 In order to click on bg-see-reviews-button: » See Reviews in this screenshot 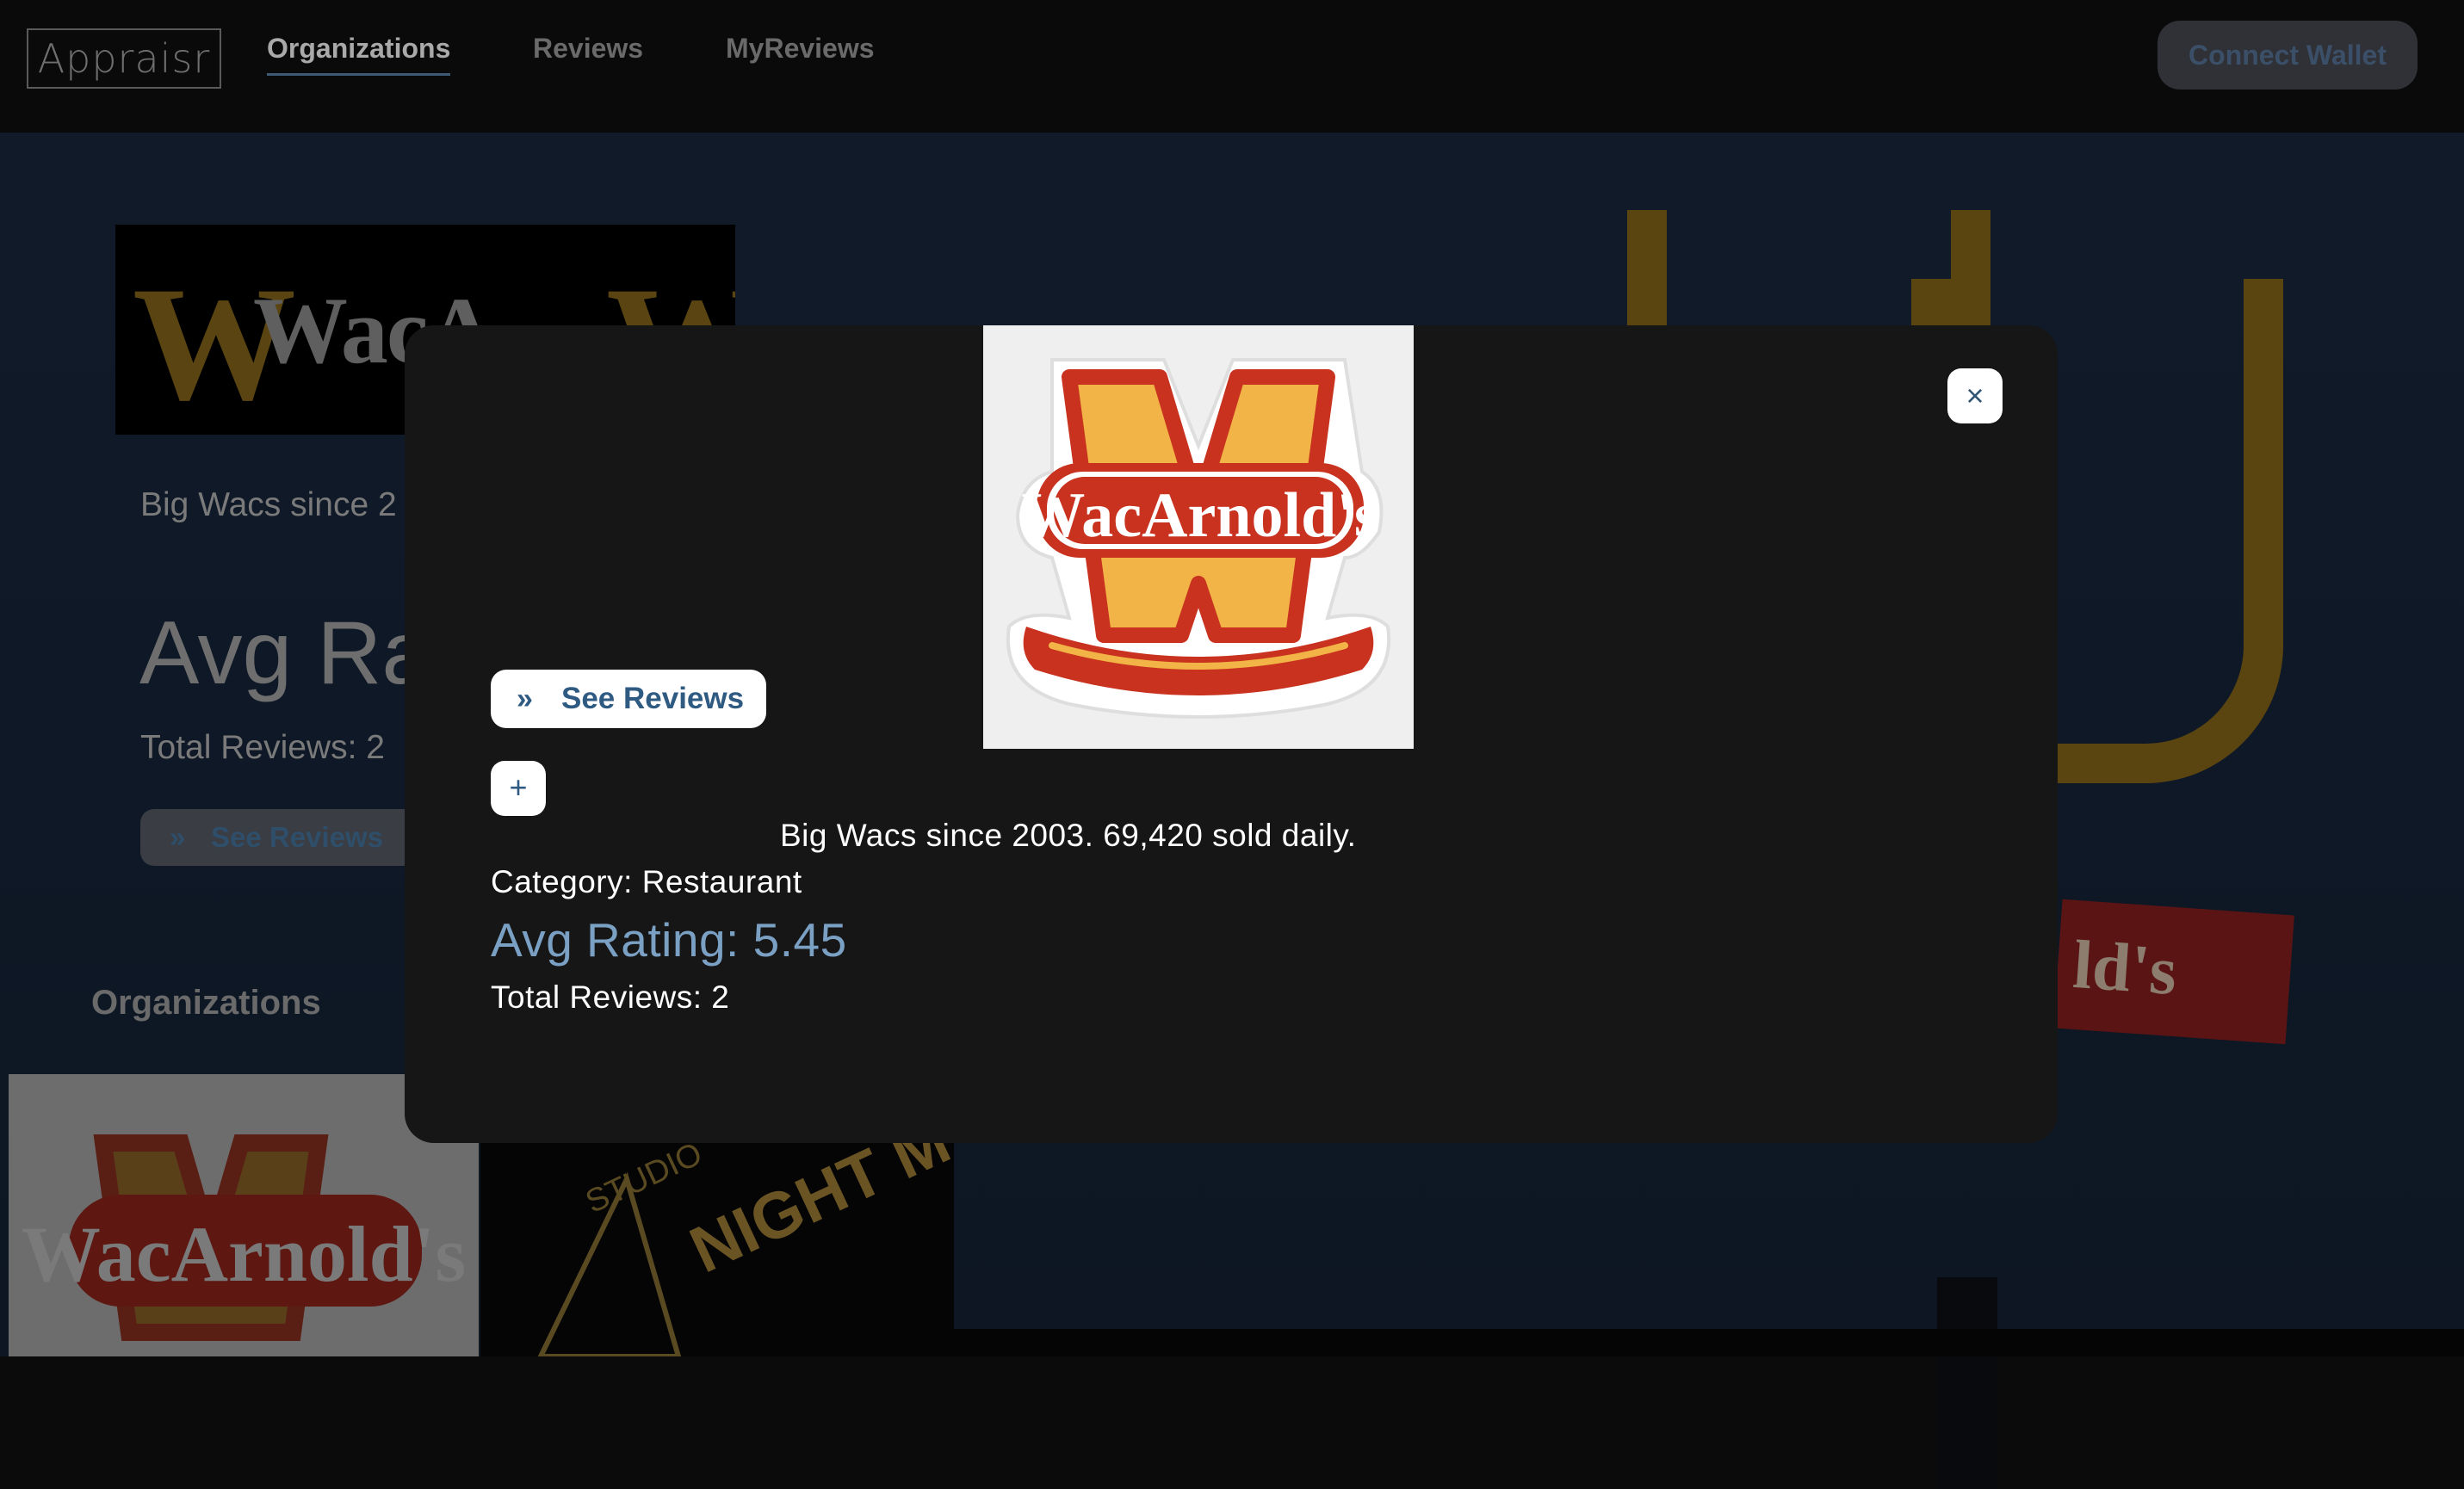, I will do `click(282, 837)`.